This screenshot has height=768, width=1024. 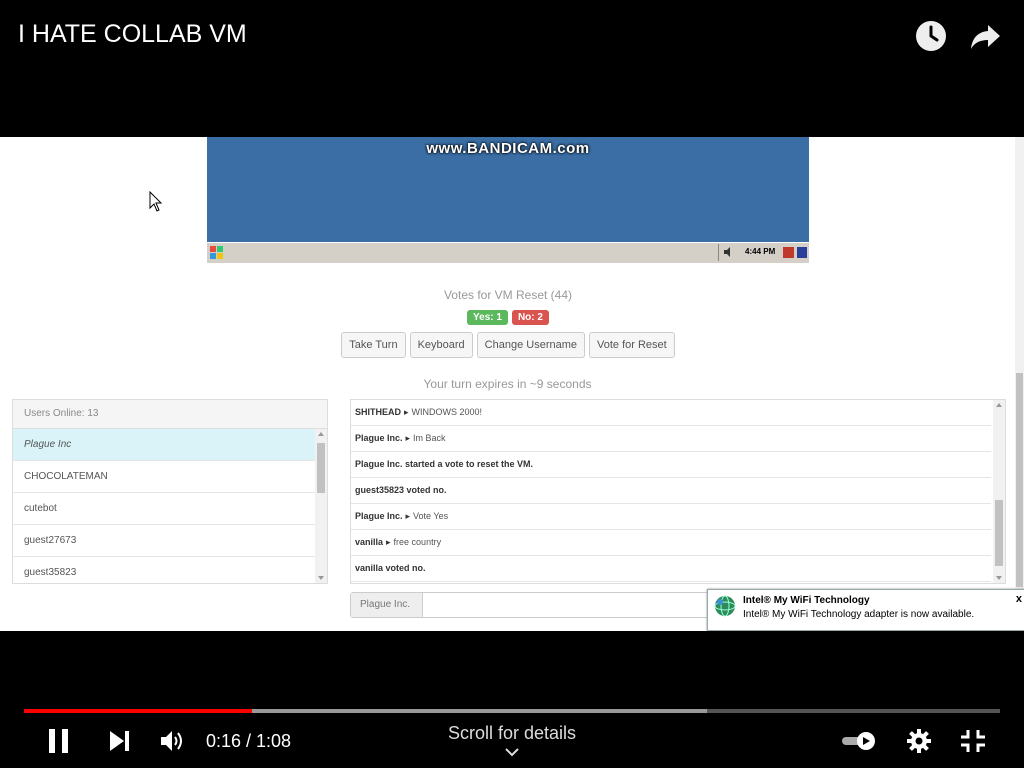 I want to click on vote-reset-button: Vote for Reset, so click(x=632, y=345).